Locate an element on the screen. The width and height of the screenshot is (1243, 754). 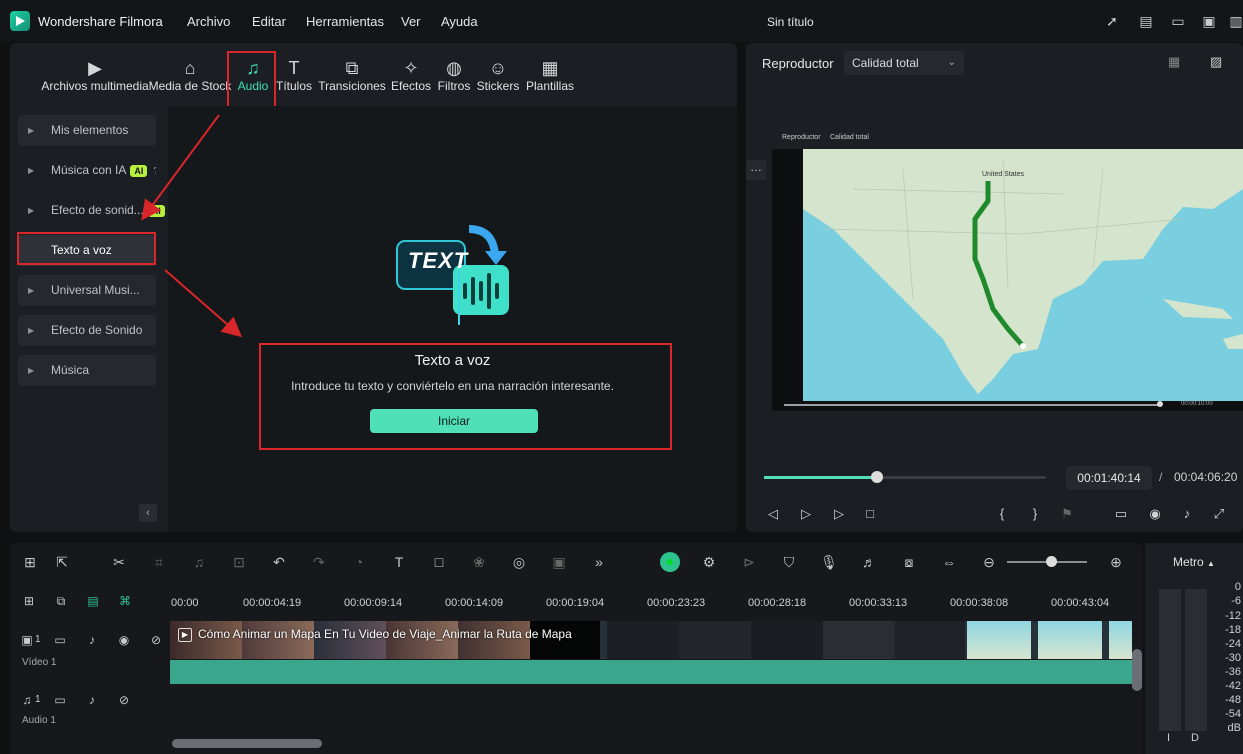
layout-icon: ⊞ is located at coordinates (30, 562).